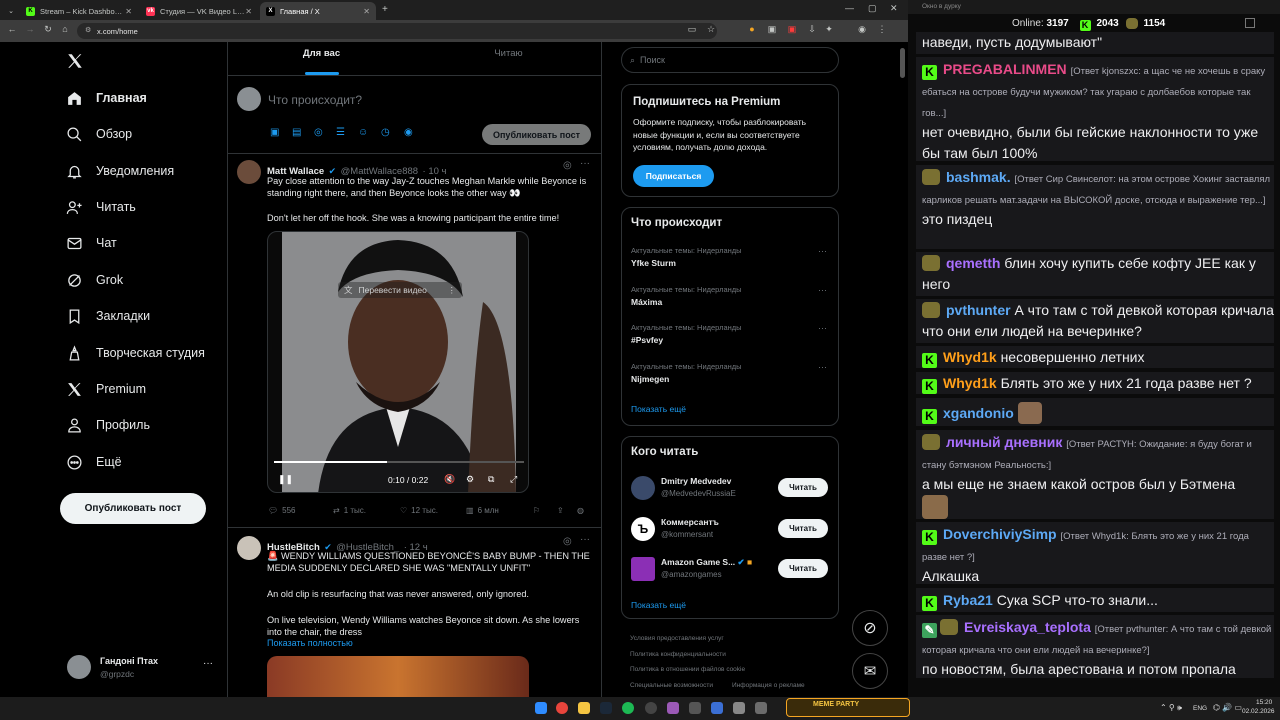 The image size is (1280, 720). What do you see at coordinates (408, 132) in the screenshot?
I see `location-icon: ◉` at bounding box center [408, 132].